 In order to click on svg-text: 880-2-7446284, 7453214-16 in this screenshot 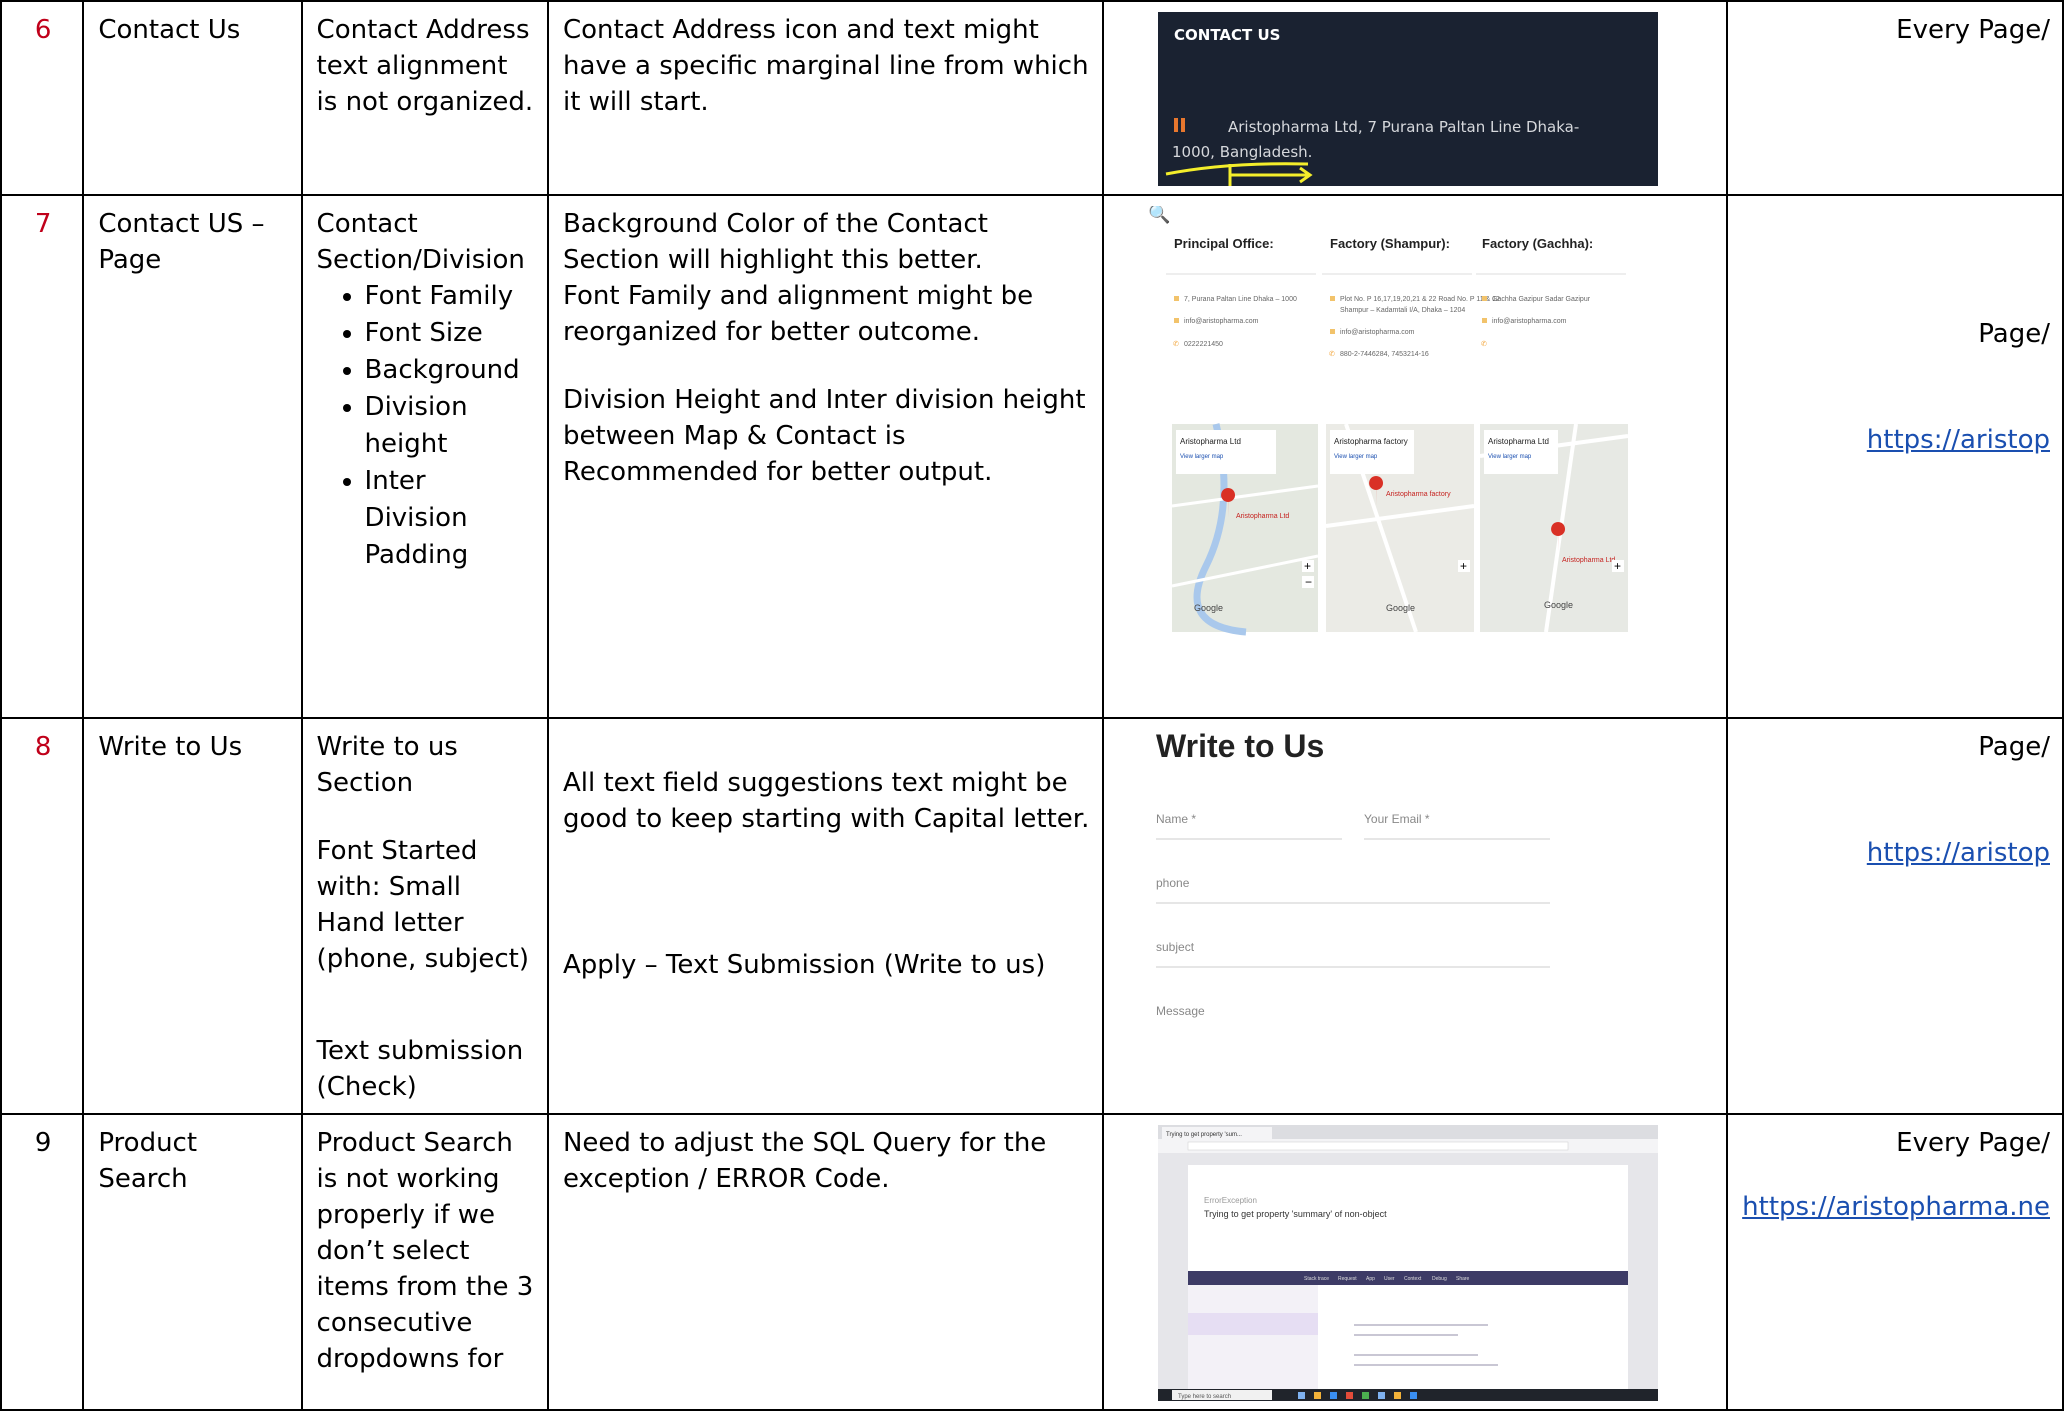, I will do `click(1384, 354)`.